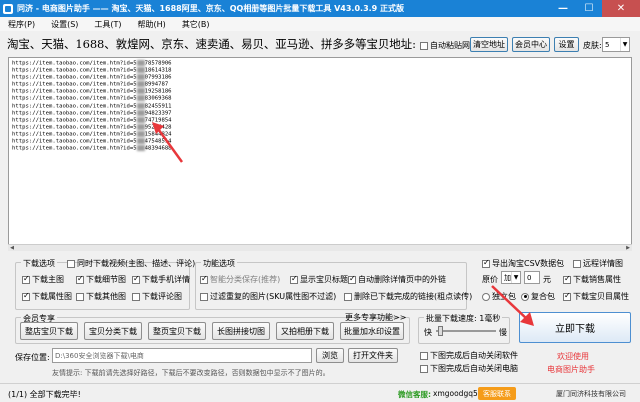 Image resolution: width=640 pixels, height=402 pixels. I want to click on function-options-group: 功能选项, so click(331, 284).